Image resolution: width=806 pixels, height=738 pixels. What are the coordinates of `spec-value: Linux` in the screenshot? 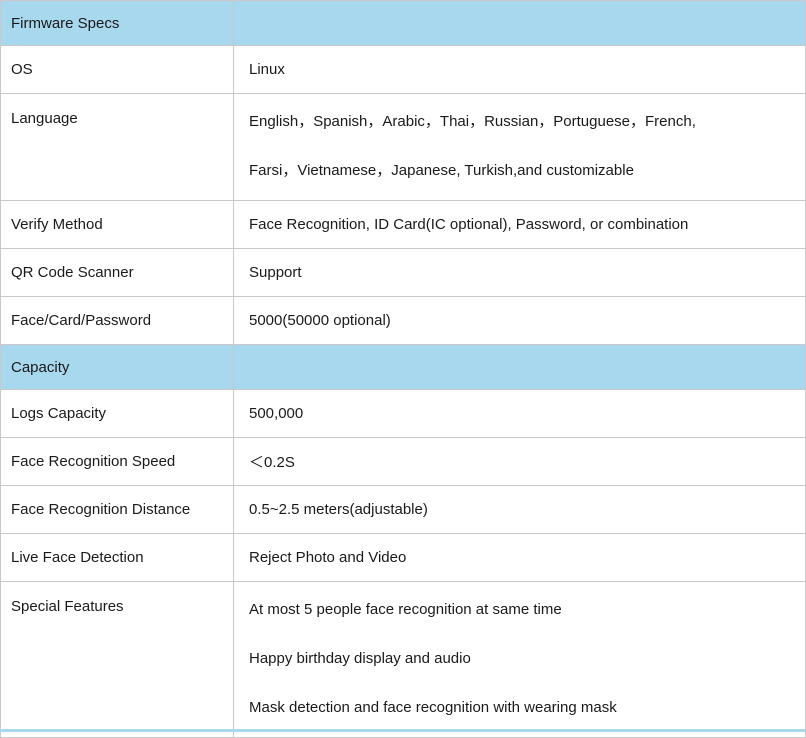 It's located at (519, 69).